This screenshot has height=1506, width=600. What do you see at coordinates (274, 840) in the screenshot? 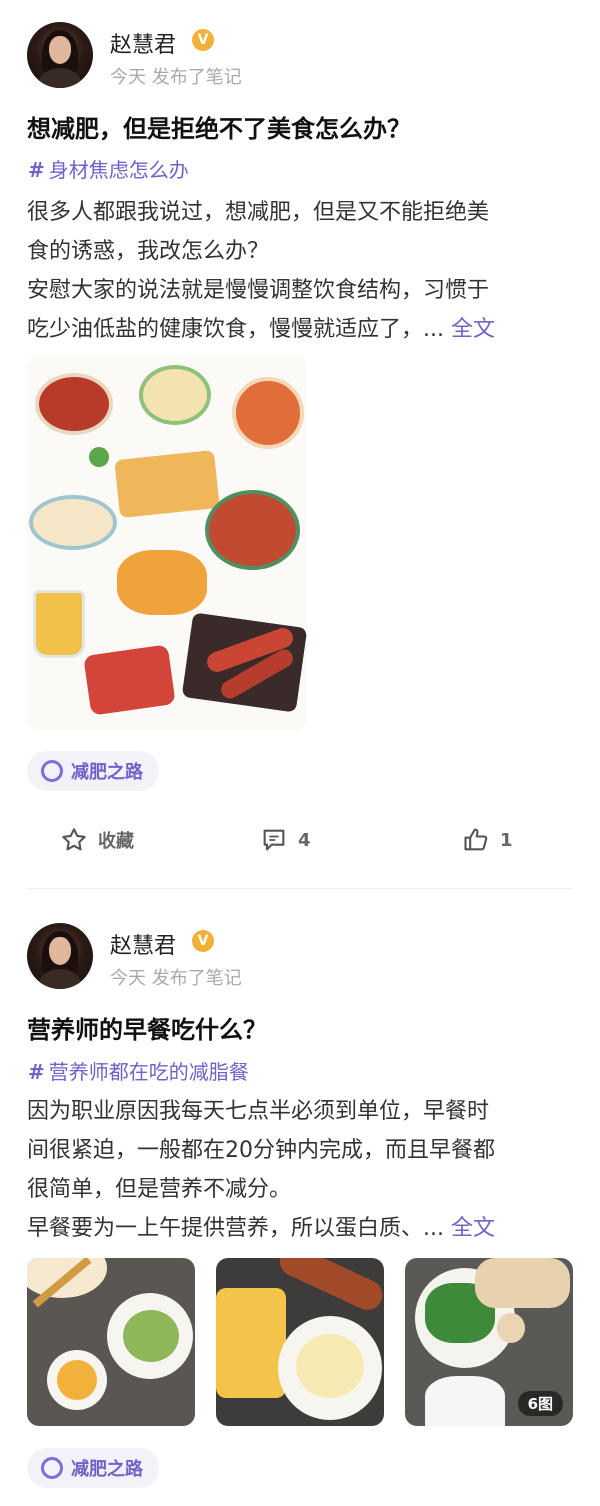
I see `comment-icon` at bounding box center [274, 840].